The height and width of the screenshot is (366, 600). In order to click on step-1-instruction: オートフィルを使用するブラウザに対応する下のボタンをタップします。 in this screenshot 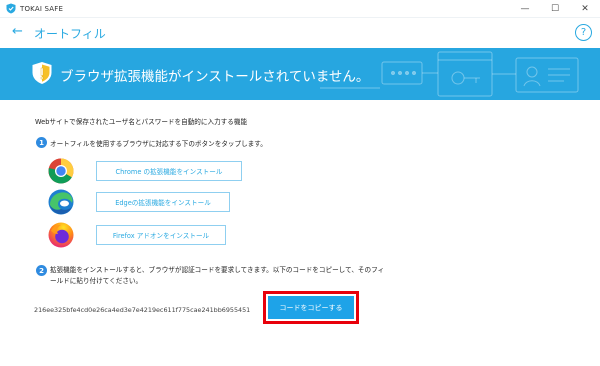, I will do `click(158, 144)`.